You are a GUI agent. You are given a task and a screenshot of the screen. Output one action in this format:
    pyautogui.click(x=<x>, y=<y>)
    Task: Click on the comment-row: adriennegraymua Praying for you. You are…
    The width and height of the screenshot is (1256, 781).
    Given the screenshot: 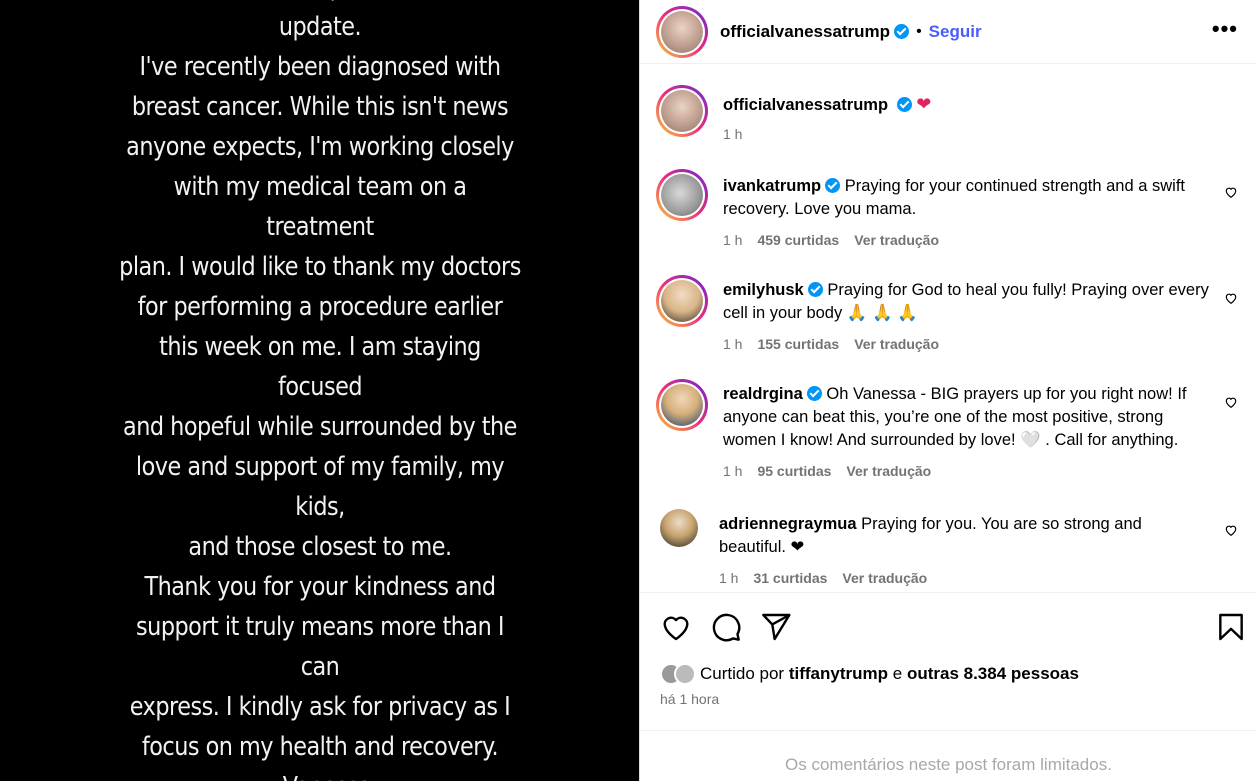 What is the action you would take?
    pyautogui.click(x=951, y=549)
    